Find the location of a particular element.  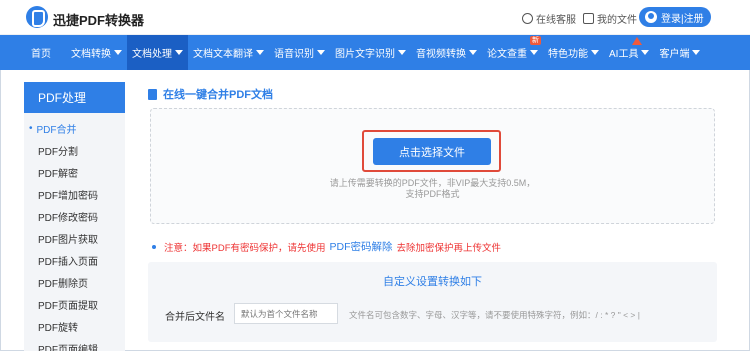

nav-item-thesis-check: 论文查重新 is located at coordinates (512, 52).